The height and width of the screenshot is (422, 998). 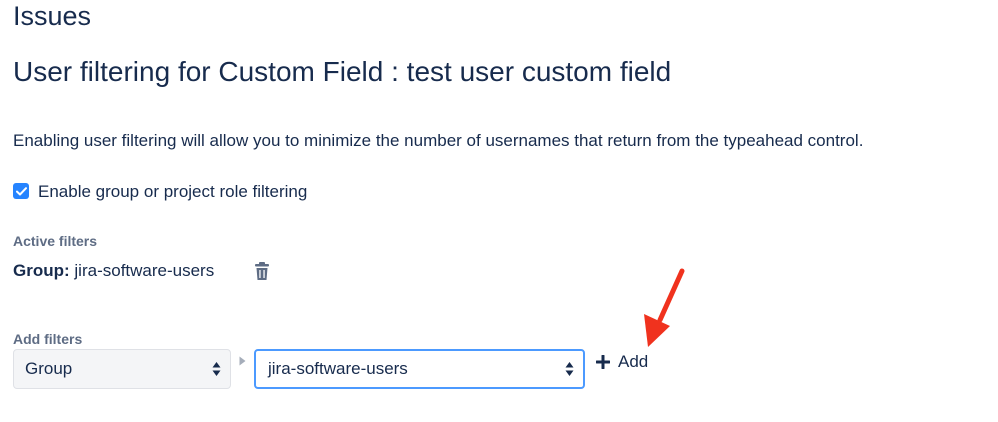 What do you see at coordinates (55, 241) in the screenshot?
I see `active-filters-heading: Active filters` at bounding box center [55, 241].